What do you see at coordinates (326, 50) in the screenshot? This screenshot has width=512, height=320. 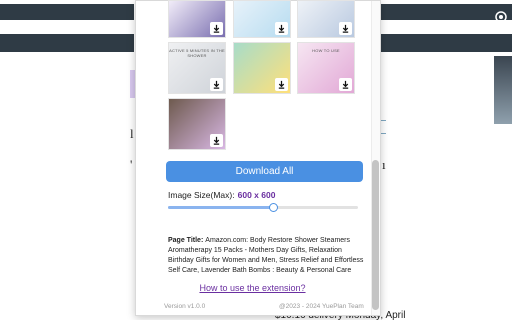 I see `thumbnail-caption: HOW TO USE` at bounding box center [326, 50].